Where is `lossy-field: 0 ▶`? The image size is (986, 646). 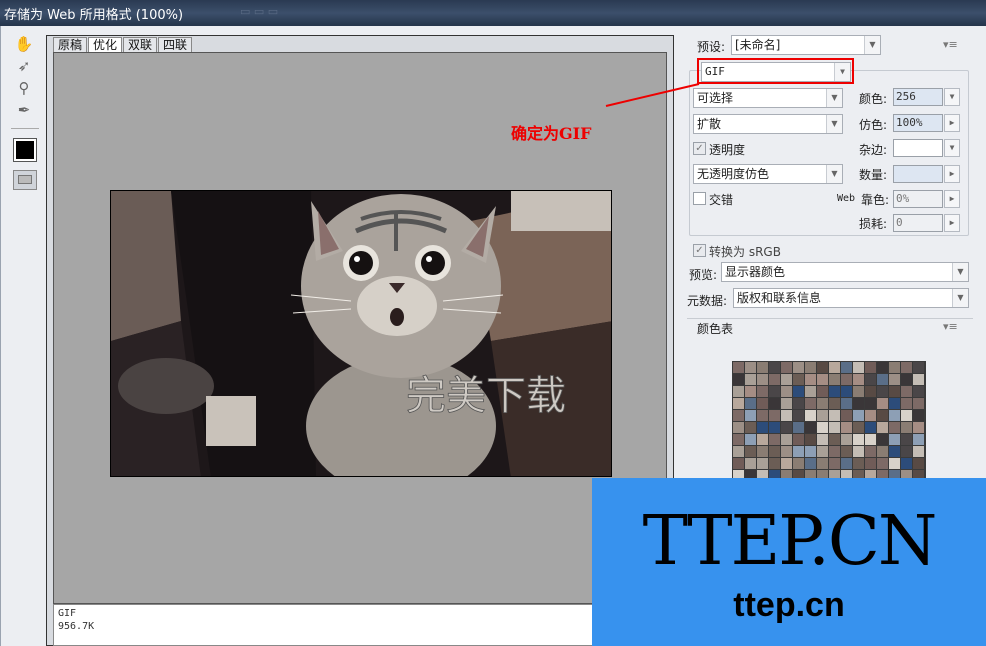 lossy-field: 0 ▶ is located at coordinates (926, 223).